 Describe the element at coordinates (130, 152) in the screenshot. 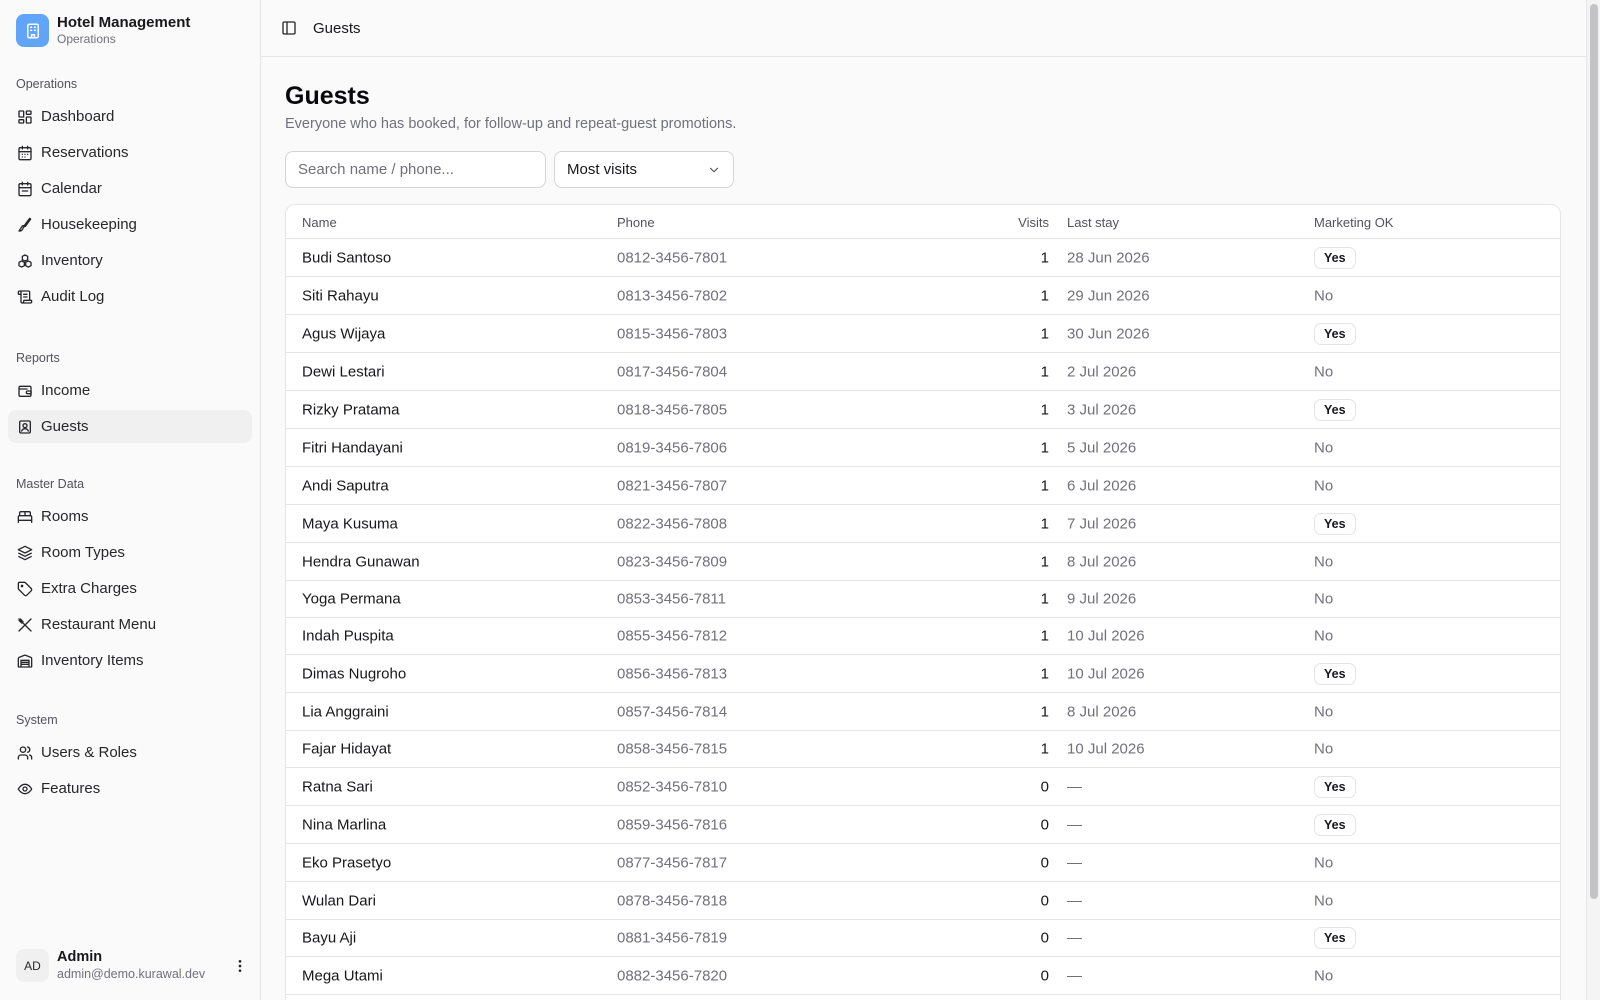

I see `sidebar-item-reservations: Reservations` at that location.